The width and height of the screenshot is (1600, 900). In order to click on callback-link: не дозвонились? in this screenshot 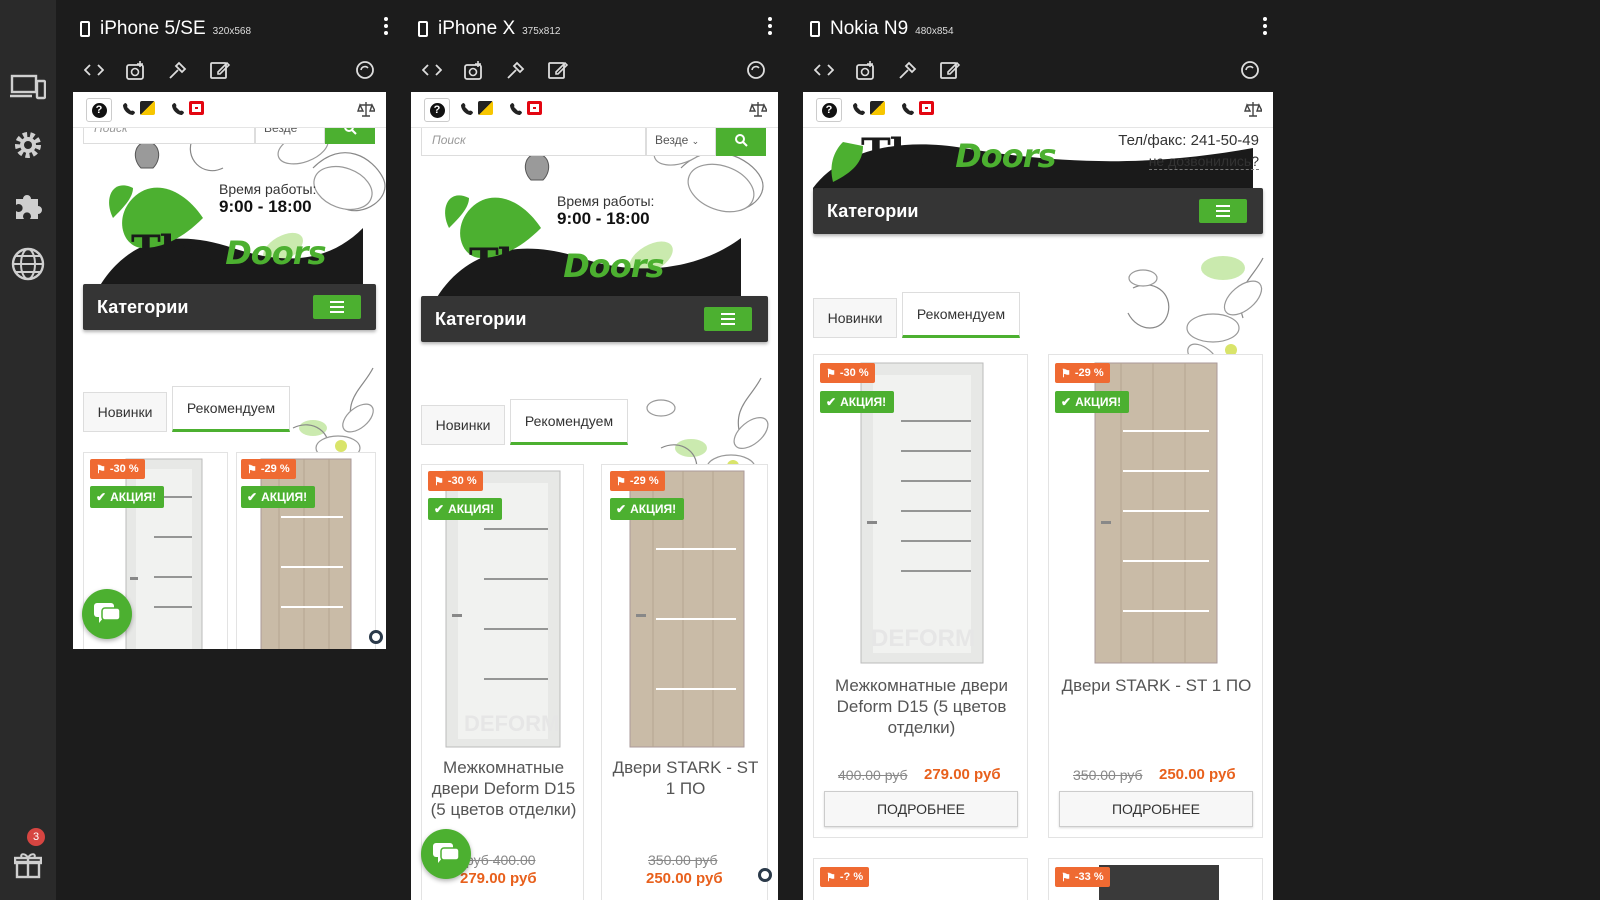, I will do `click(1203, 161)`.